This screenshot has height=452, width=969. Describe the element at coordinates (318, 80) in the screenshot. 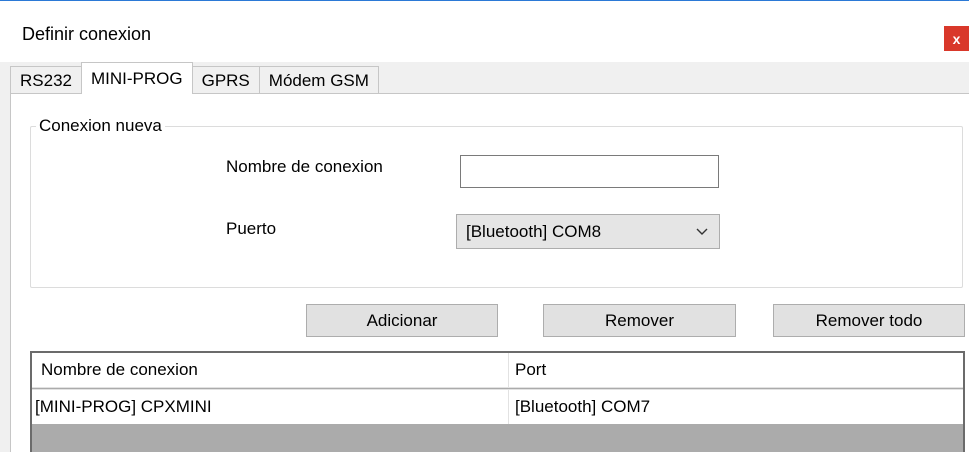

I see `tab-modem-gsm: Módem GSM` at that location.